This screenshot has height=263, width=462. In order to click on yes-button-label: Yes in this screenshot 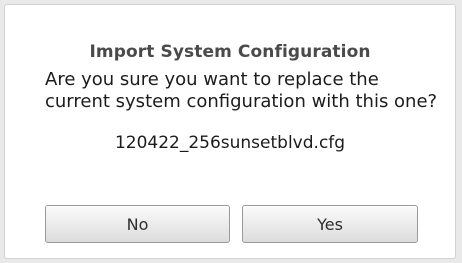, I will do `click(330, 224)`.